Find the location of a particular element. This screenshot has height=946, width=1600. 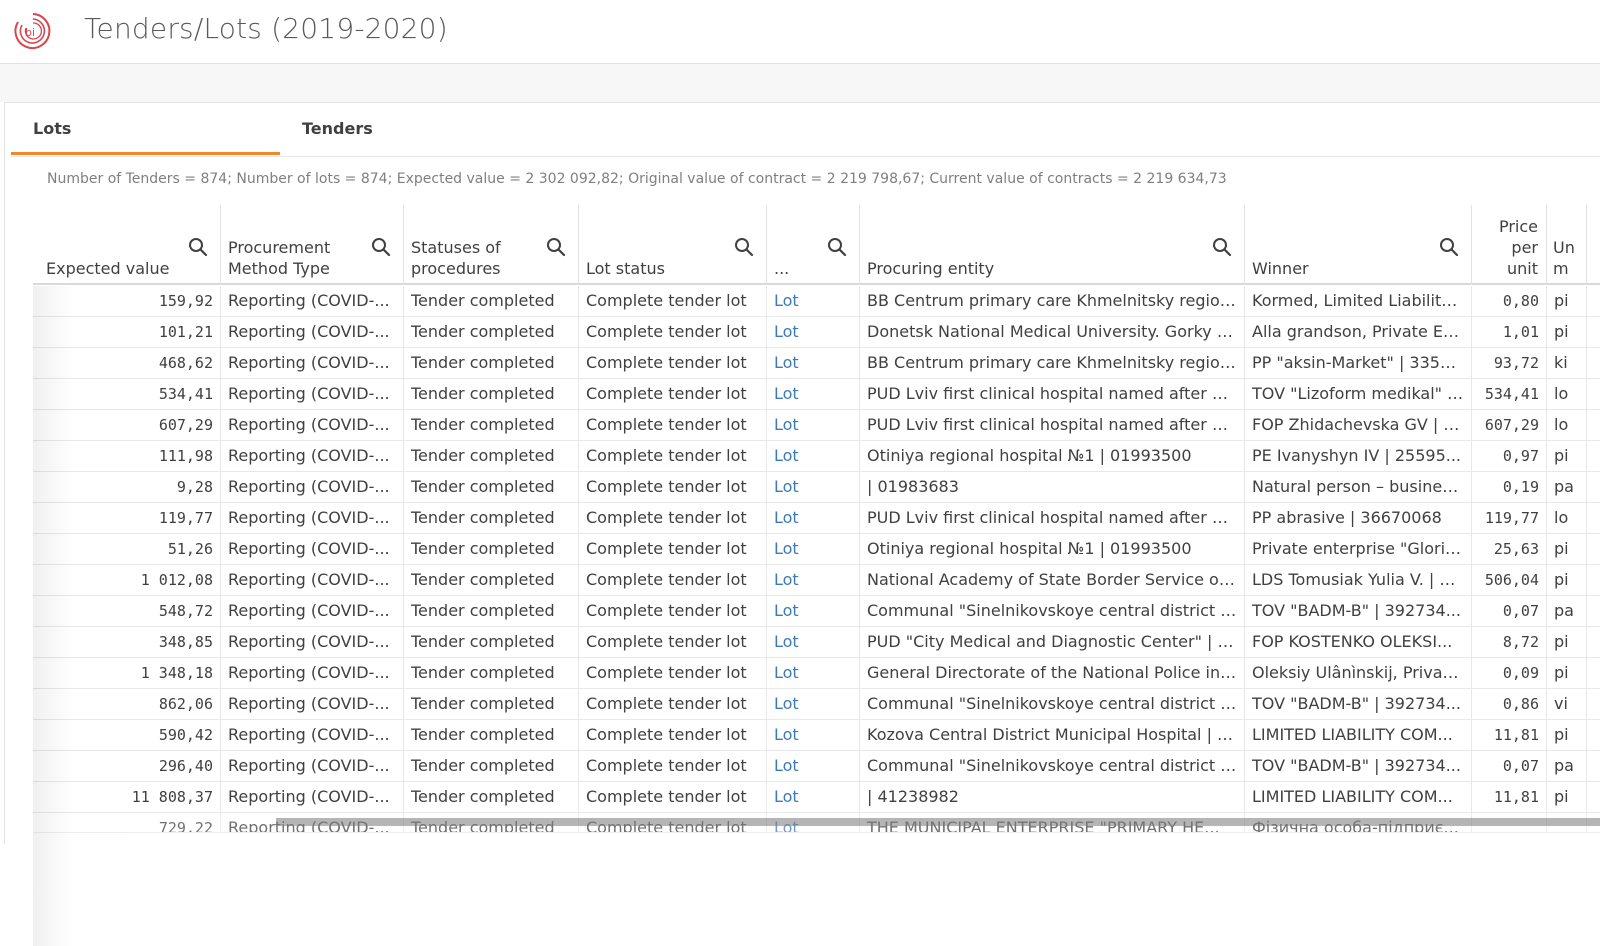

tab-tenders: Tenders is located at coordinates (414, 129).